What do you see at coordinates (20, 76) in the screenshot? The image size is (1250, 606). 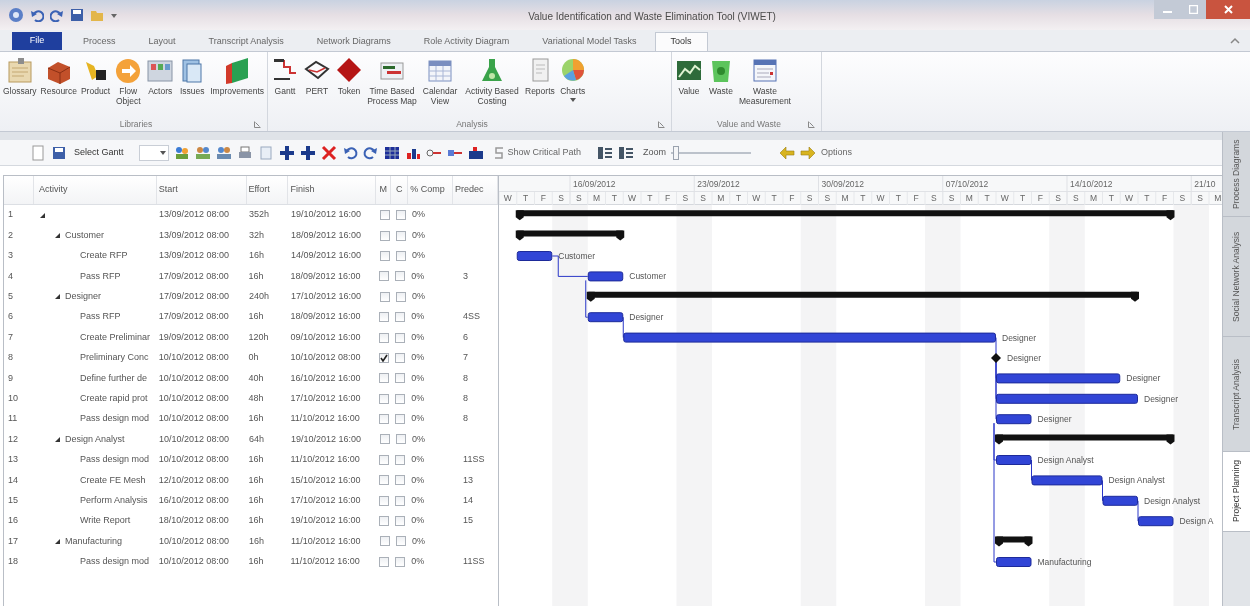 I see `ribbon-button: Glossary` at bounding box center [20, 76].